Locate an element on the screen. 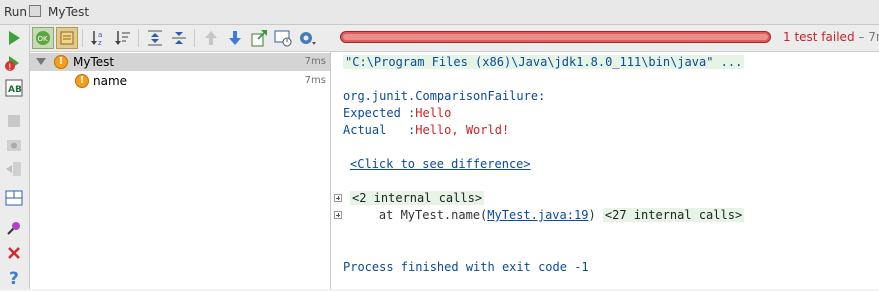 The image size is (879, 291). help-icon: ? is located at coordinates (14, 277).